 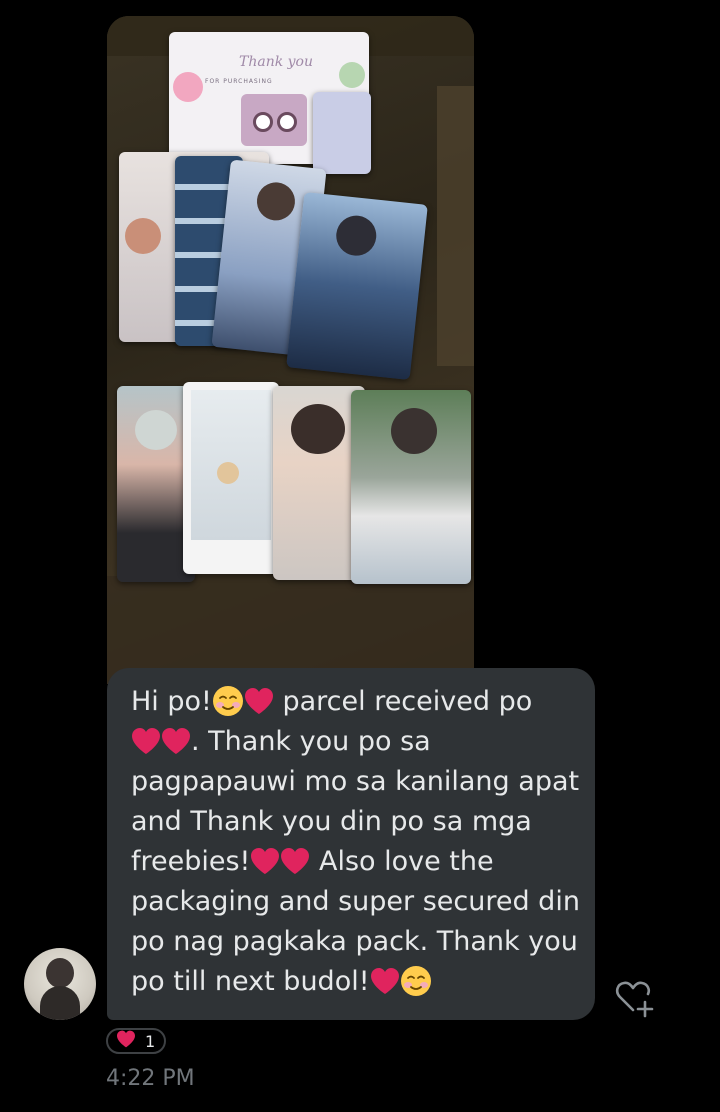 I want to click on message-line: and Thank you din po sa mga, so click(x=351, y=822).